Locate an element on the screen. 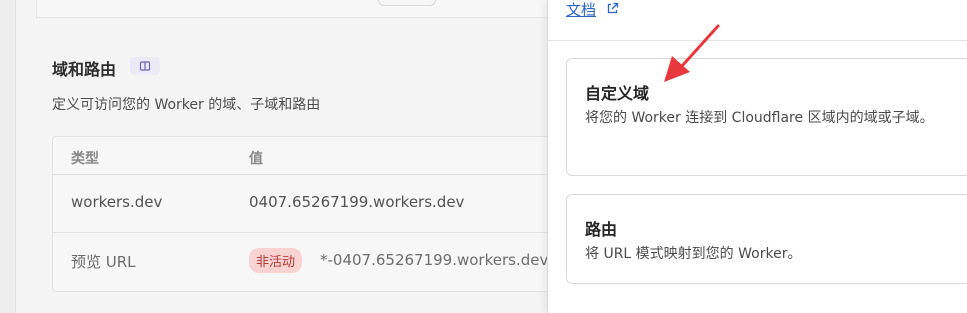 The width and height of the screenshot is (967, 313). option-title: 路由 is located at coordinates (601, 229).